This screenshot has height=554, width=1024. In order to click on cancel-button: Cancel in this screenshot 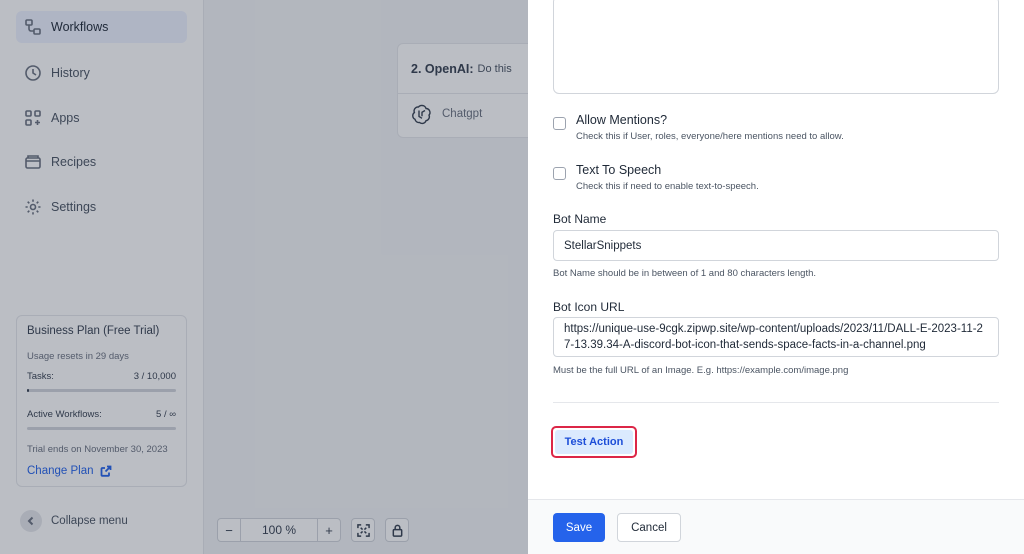, I will do `click(649, 527)`.